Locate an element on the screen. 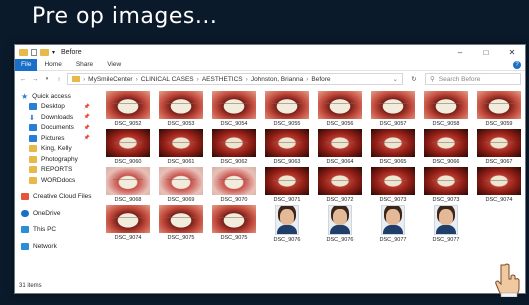 This screenshot has height=305, width=529. search-placeholder: Search Before is located at coordinates (459, 79).